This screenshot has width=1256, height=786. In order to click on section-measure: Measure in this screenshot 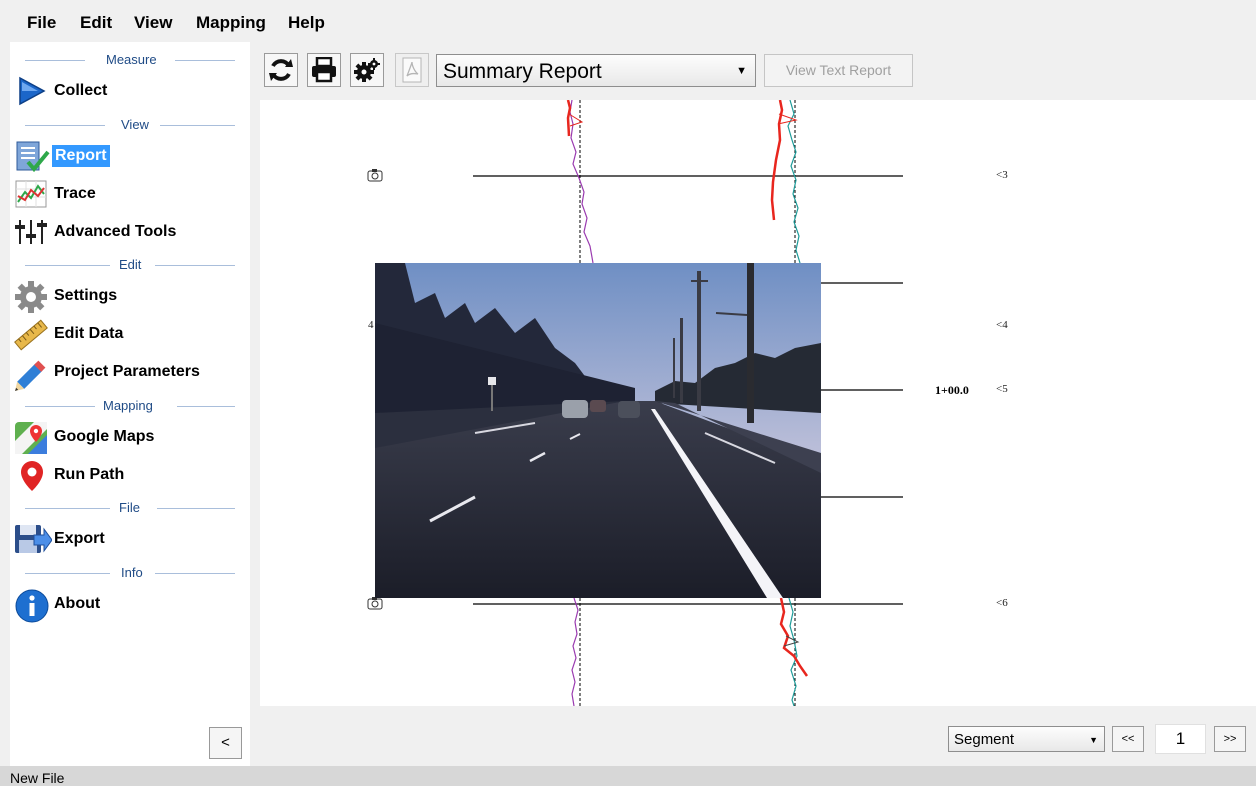, I will do `click(130, 60)`.